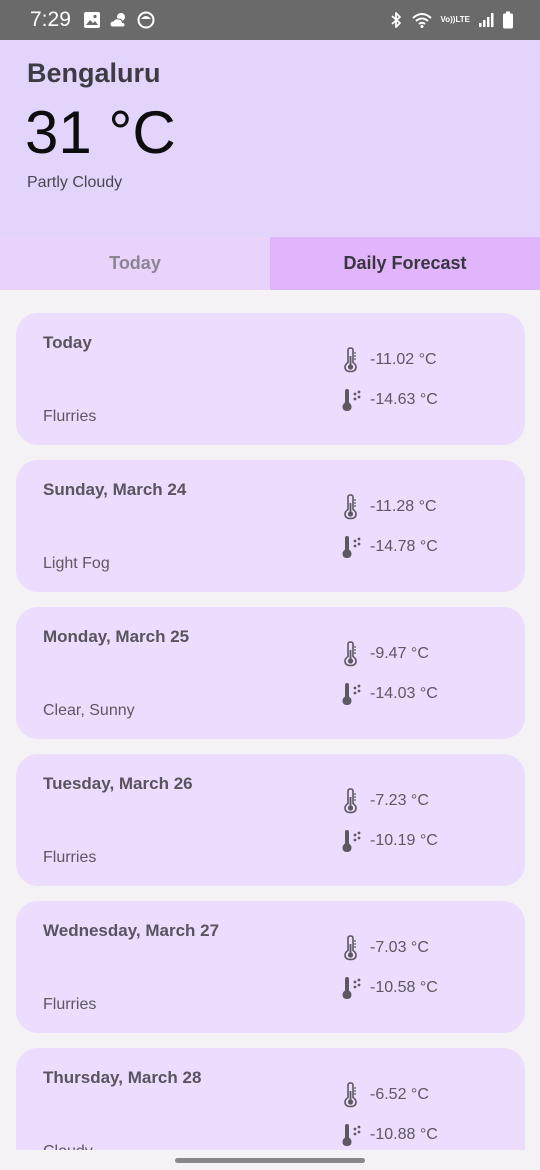 The image size is (540, 1170). Describe the element at coordinates (76, 563) in the screenshot. I see `forecast-condition: Light Fog` at that location.